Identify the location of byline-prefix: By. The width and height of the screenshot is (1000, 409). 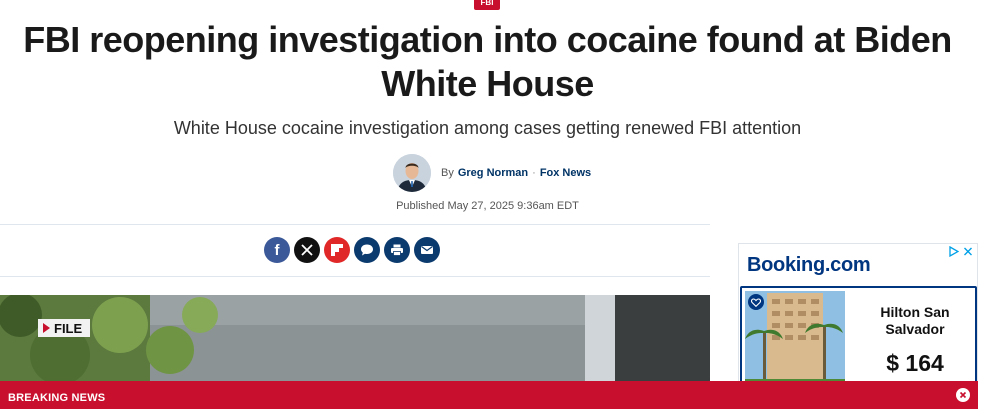
(447, 173).